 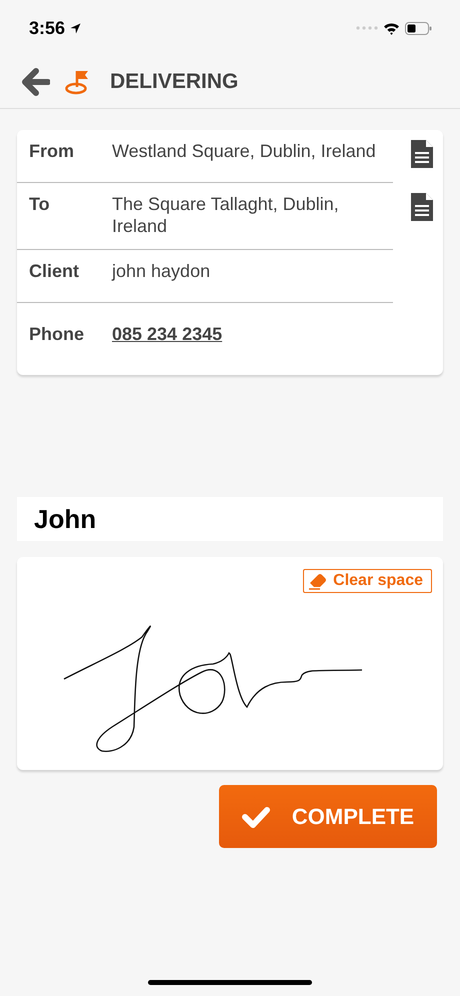 What do you see at coordinates (318, 581) in the screenshot?
I see `eraser-icon` at bounding box center [318, 581].